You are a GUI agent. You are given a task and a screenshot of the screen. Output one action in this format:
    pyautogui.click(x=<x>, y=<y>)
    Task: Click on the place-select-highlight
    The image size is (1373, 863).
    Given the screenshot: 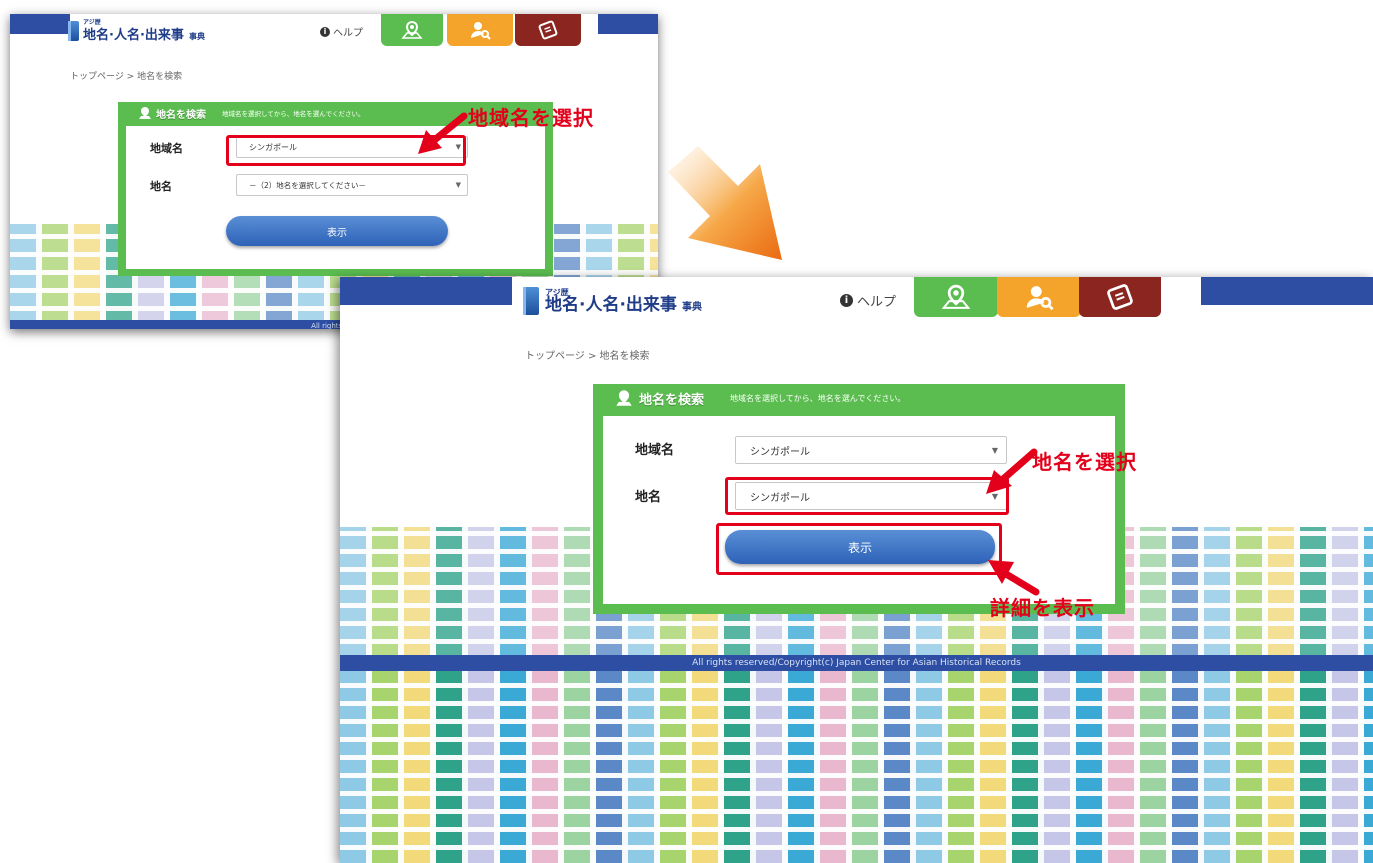 What is the action you would take?
    pyautogui.click(x=867, y=496)
    